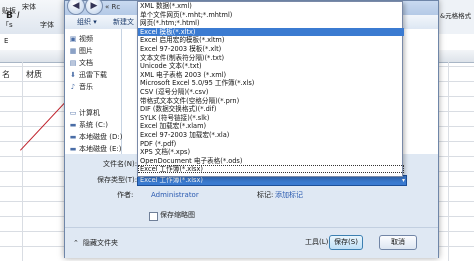 The height and width of the screenshot is (261, 474). What do you see at coordinates (265, 195) in the screenshot?
I see `tags-label: 标记:` at bounding box center [265, 195].